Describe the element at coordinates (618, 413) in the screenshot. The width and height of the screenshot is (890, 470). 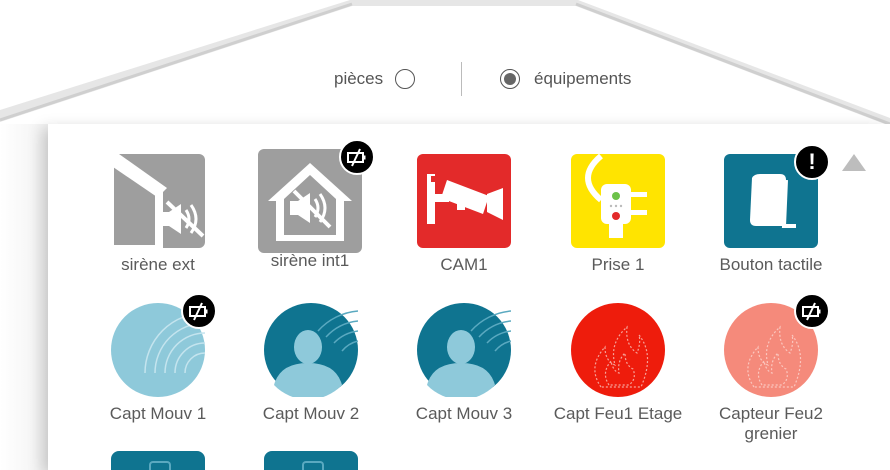
I see `device-label: Capt Feu1 Etage` at that location.